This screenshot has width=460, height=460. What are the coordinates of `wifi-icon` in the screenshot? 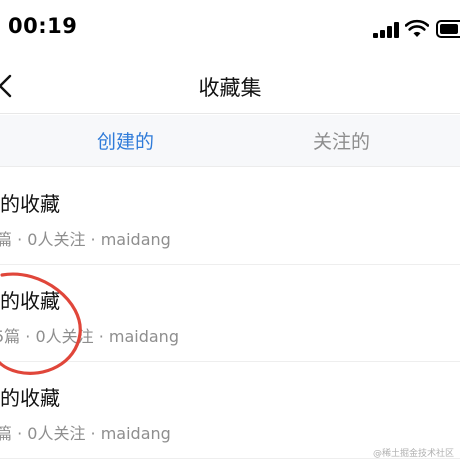 It's located at (417, 28).